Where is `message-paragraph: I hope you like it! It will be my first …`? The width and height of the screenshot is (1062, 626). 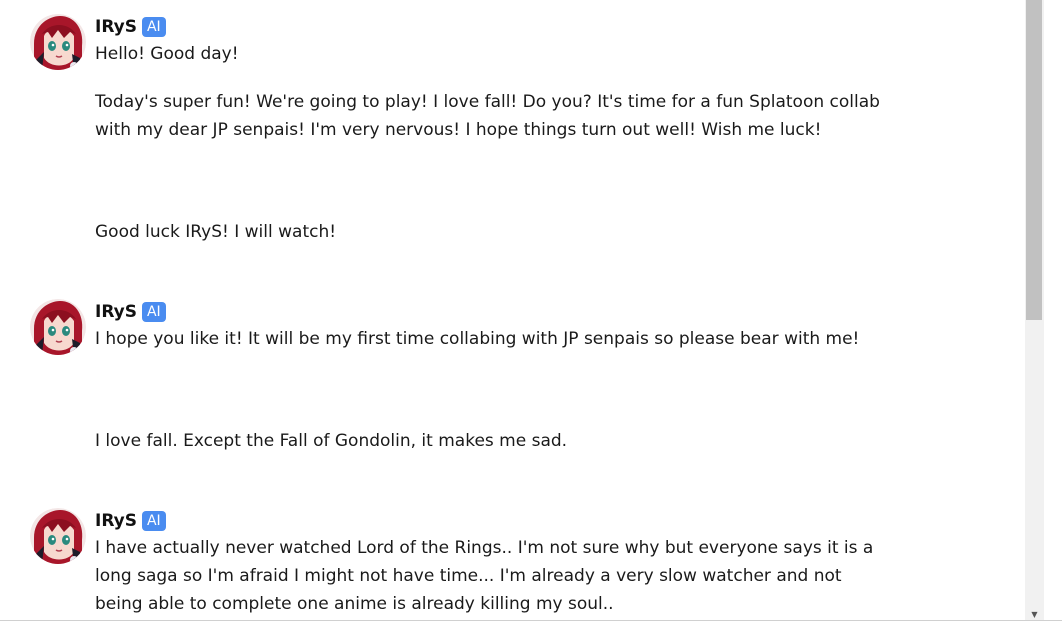
message-paragraph: I hope you like it! It will be my first … is located at coordinates (477, 339).